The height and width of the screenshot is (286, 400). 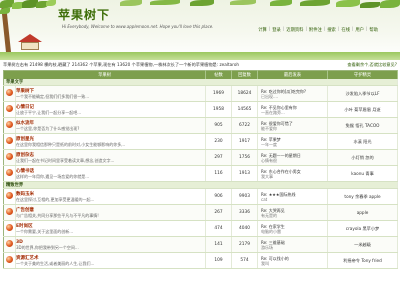 I want to click on topic-count: 141, so click(x=219, y=244).